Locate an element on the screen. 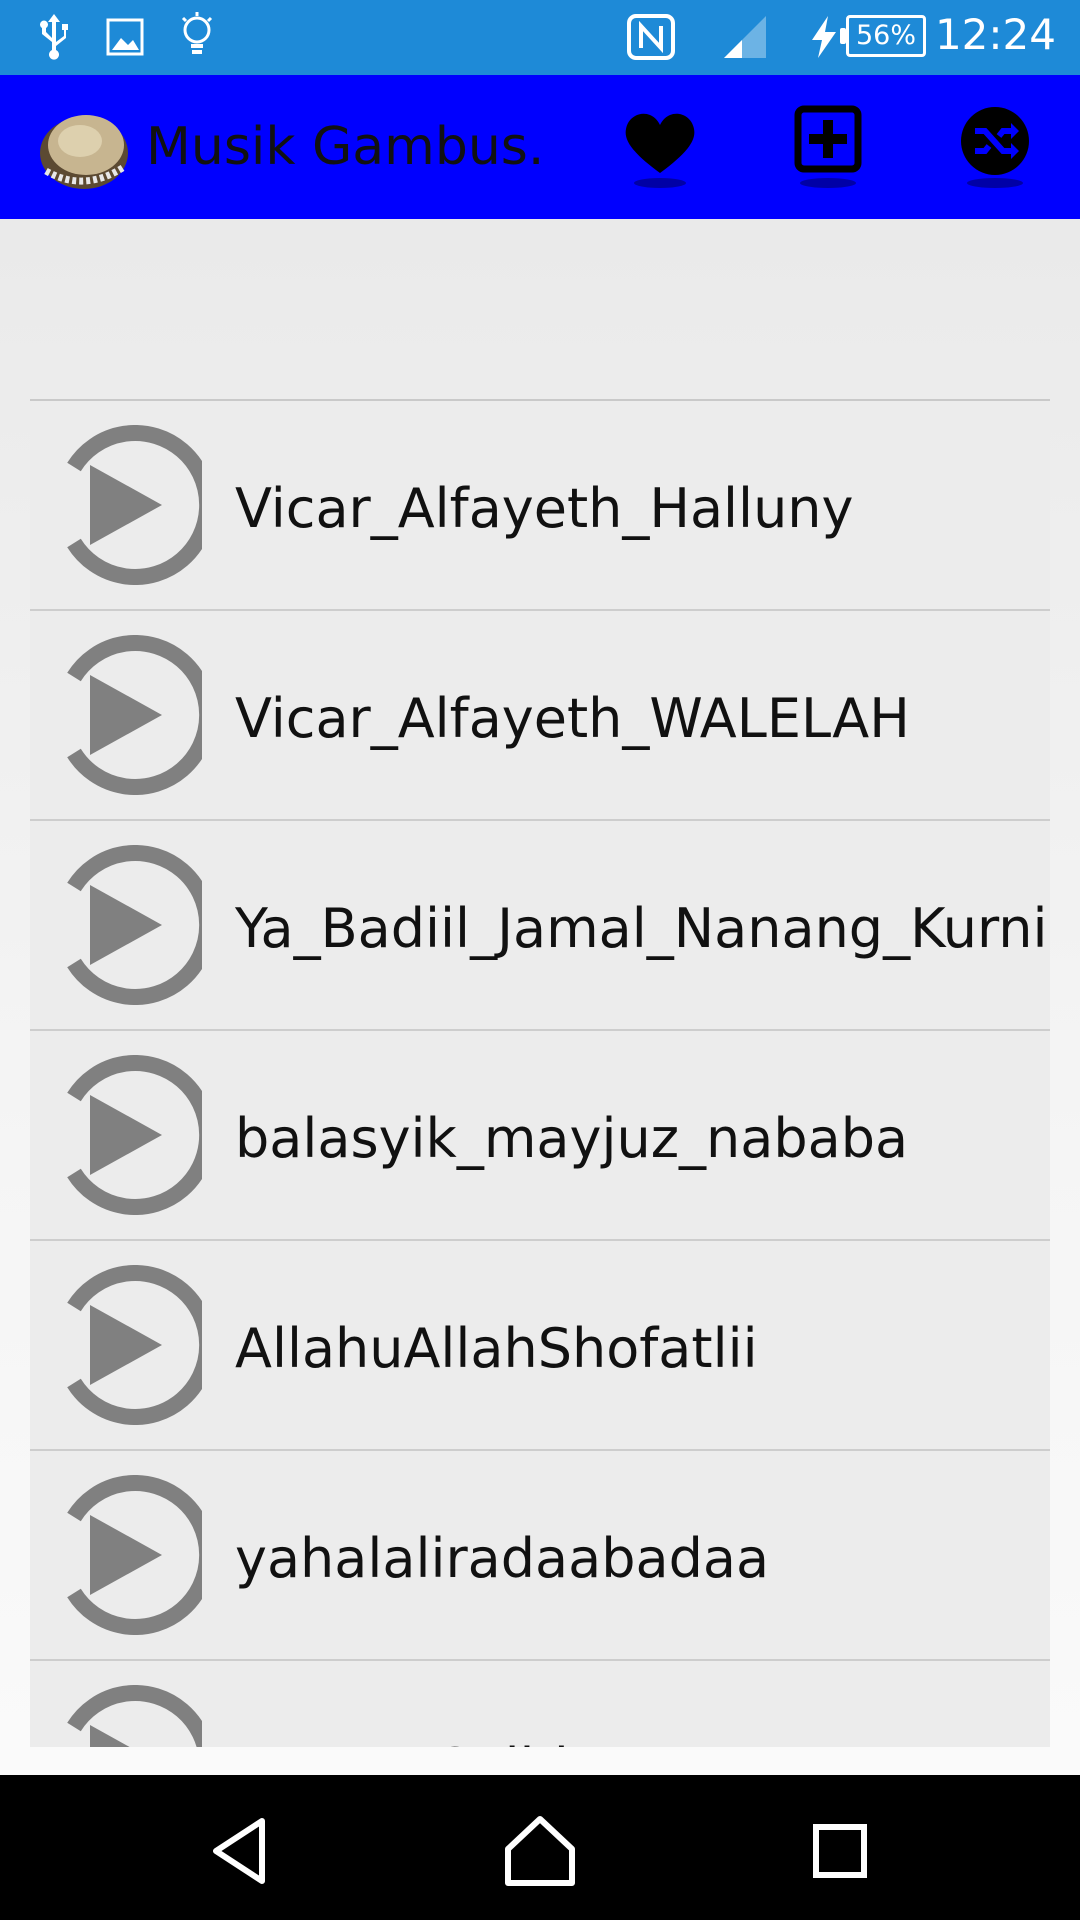 The height and width of the screenshot is (1920, 1080). add-playlist-icon is located at coordinates (828, 148).